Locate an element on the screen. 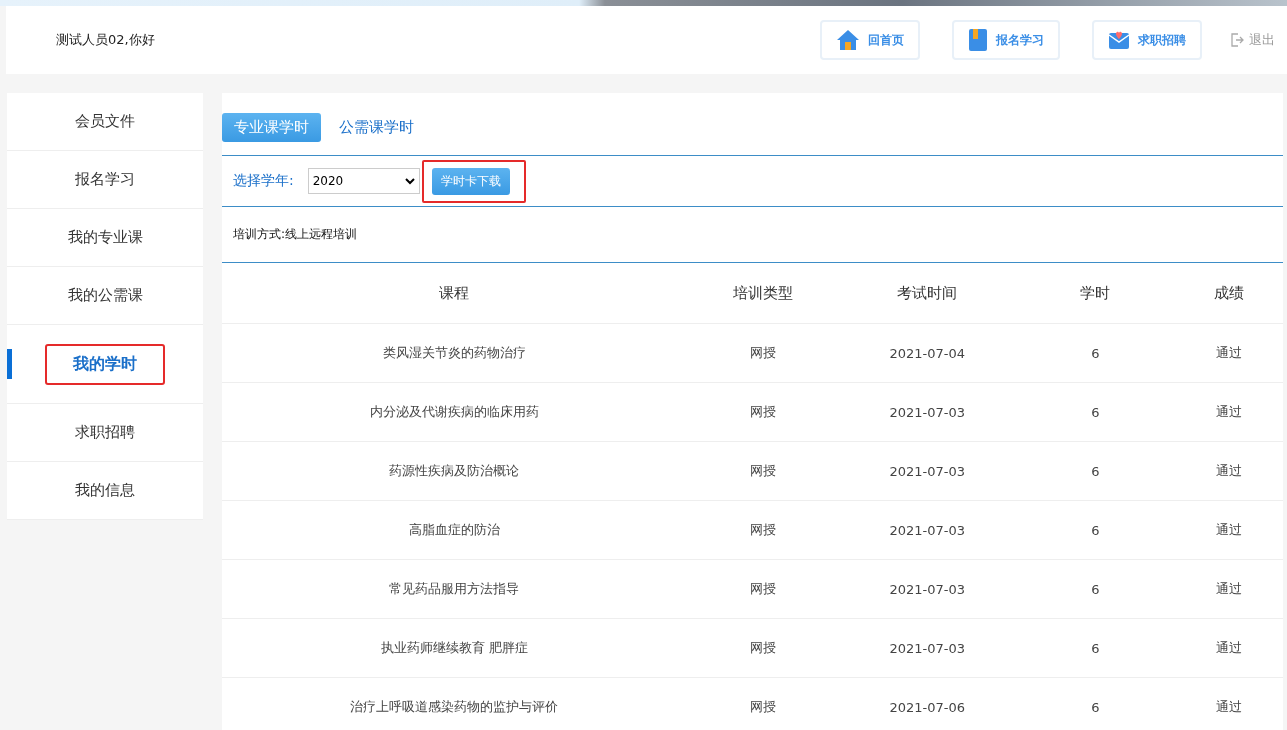 Image resolution: width=1287 pixels, height=730 pixels. sidebar-item-label: 会员文件 is located at coordinates (105, 121).